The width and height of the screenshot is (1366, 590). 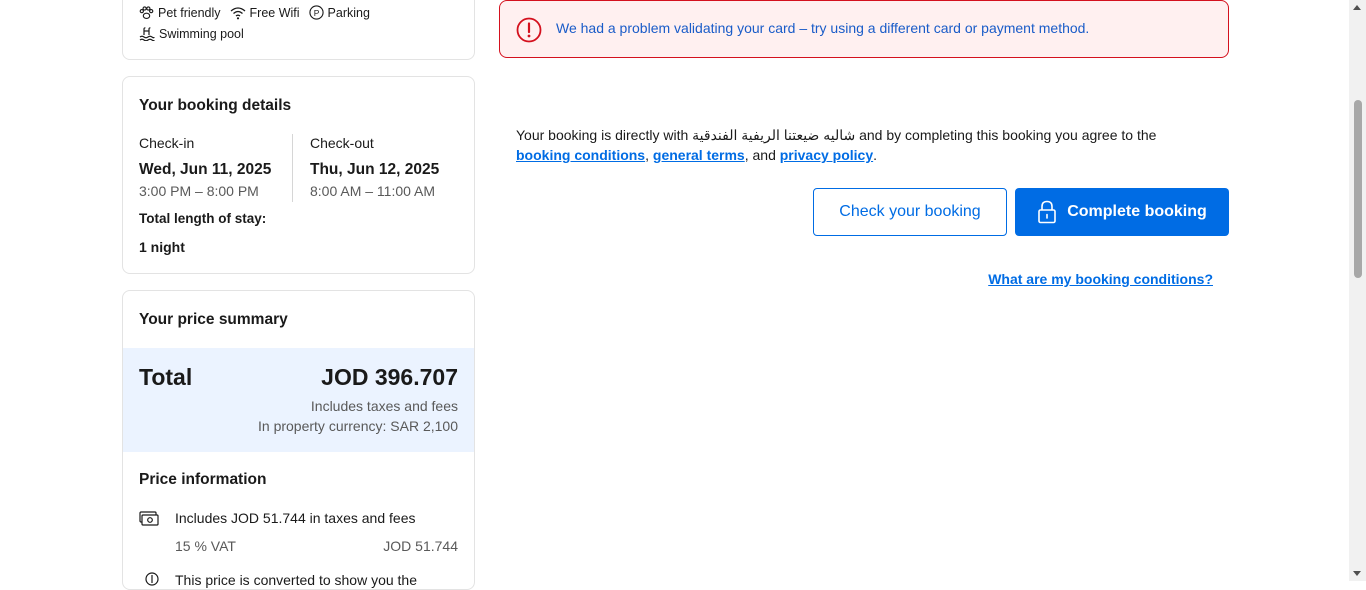 I want to click on facilities-row: Swimming pool, so click(x=196, y=34).